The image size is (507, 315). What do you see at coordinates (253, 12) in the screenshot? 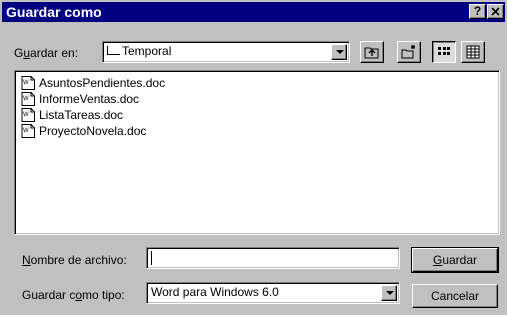
I see `title-bar: Guardar como ?` at bounding box center [253, 12].